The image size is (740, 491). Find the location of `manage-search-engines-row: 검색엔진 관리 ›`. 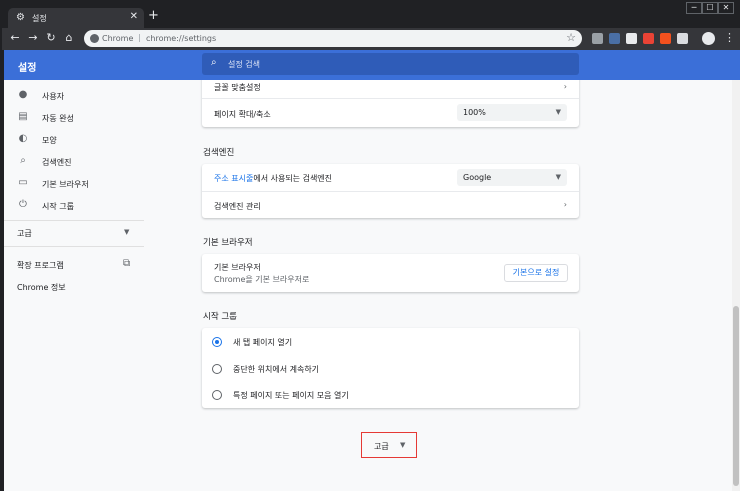

manage-search-engines-row: 검색엔진 관리 › is located at coordinates (390, 205).